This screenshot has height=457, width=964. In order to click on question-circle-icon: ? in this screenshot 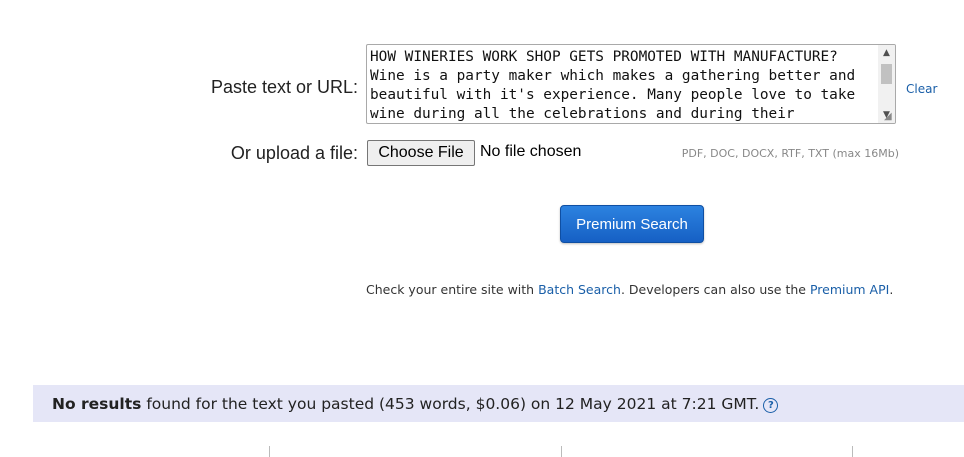, I will do `click(771, 405)`.